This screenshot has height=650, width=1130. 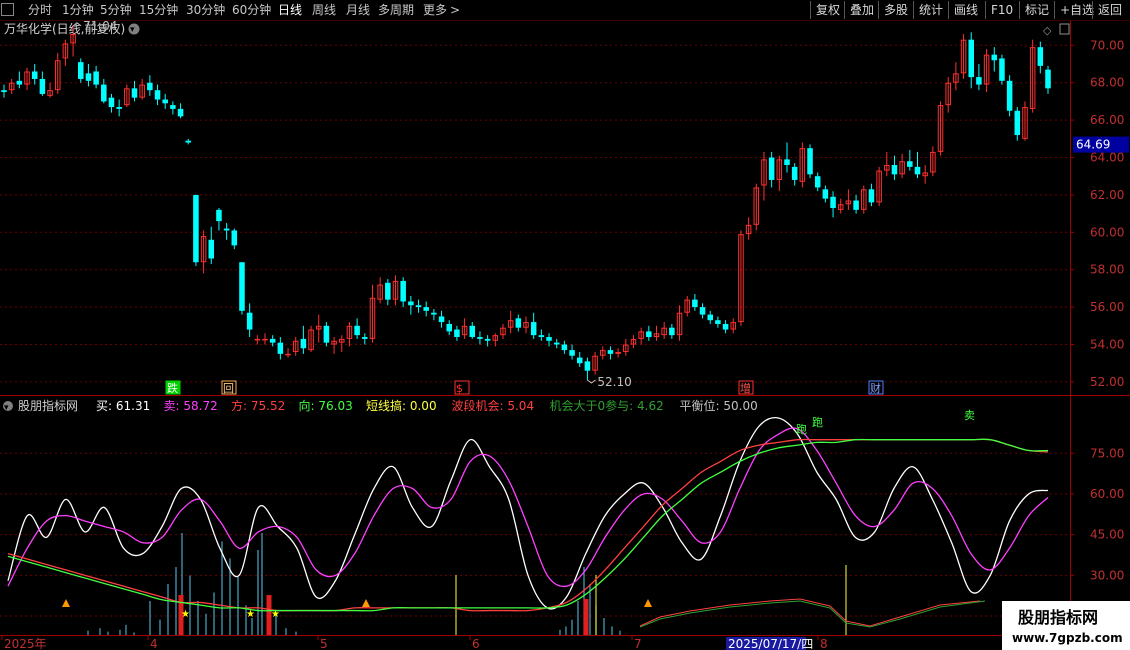 What do you see at coordinates (1093, 145) in the screenshot?
I see `current-price-label: 64.69` at bounding box center [1093, 145].